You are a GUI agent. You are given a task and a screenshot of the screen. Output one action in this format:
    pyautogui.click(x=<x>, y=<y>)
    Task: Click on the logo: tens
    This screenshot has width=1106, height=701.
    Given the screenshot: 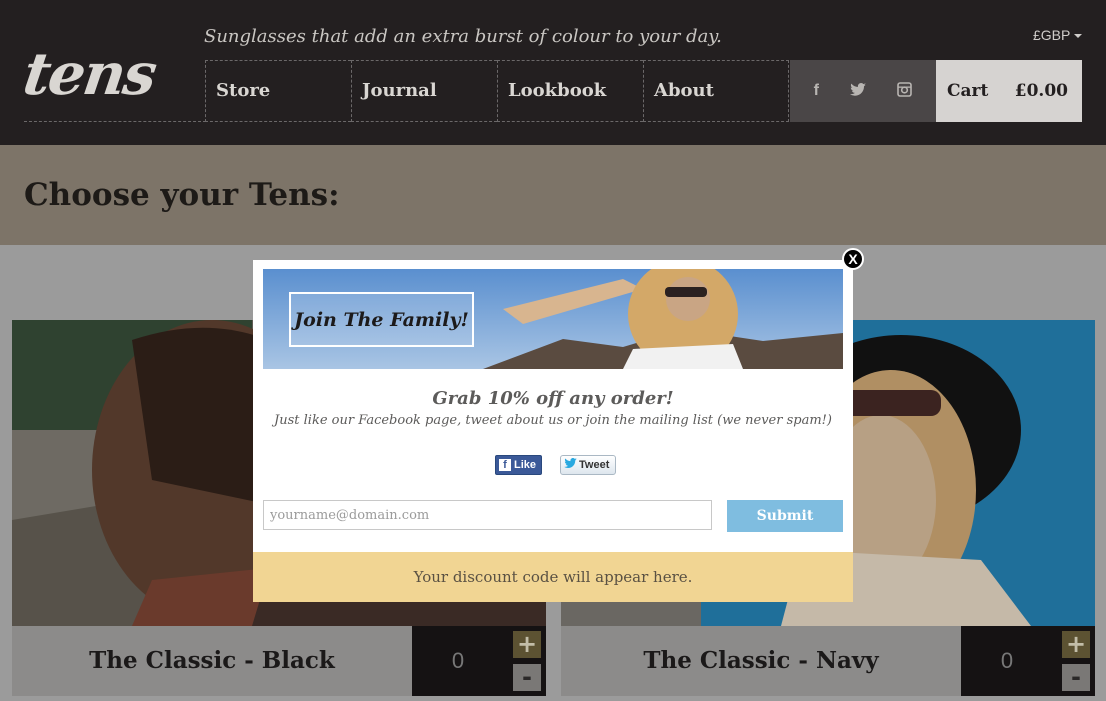 What is the action you would take?
    pyautogui.click(x=89, y=74)
    